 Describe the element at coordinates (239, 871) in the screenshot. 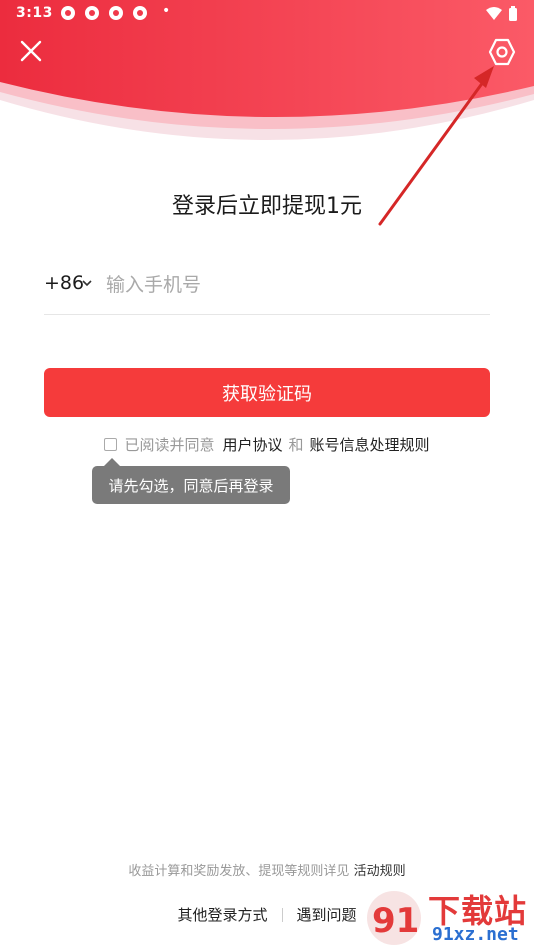

I see `rules-text: 收益计算和奖励发放、提现等规则详见` at that location.